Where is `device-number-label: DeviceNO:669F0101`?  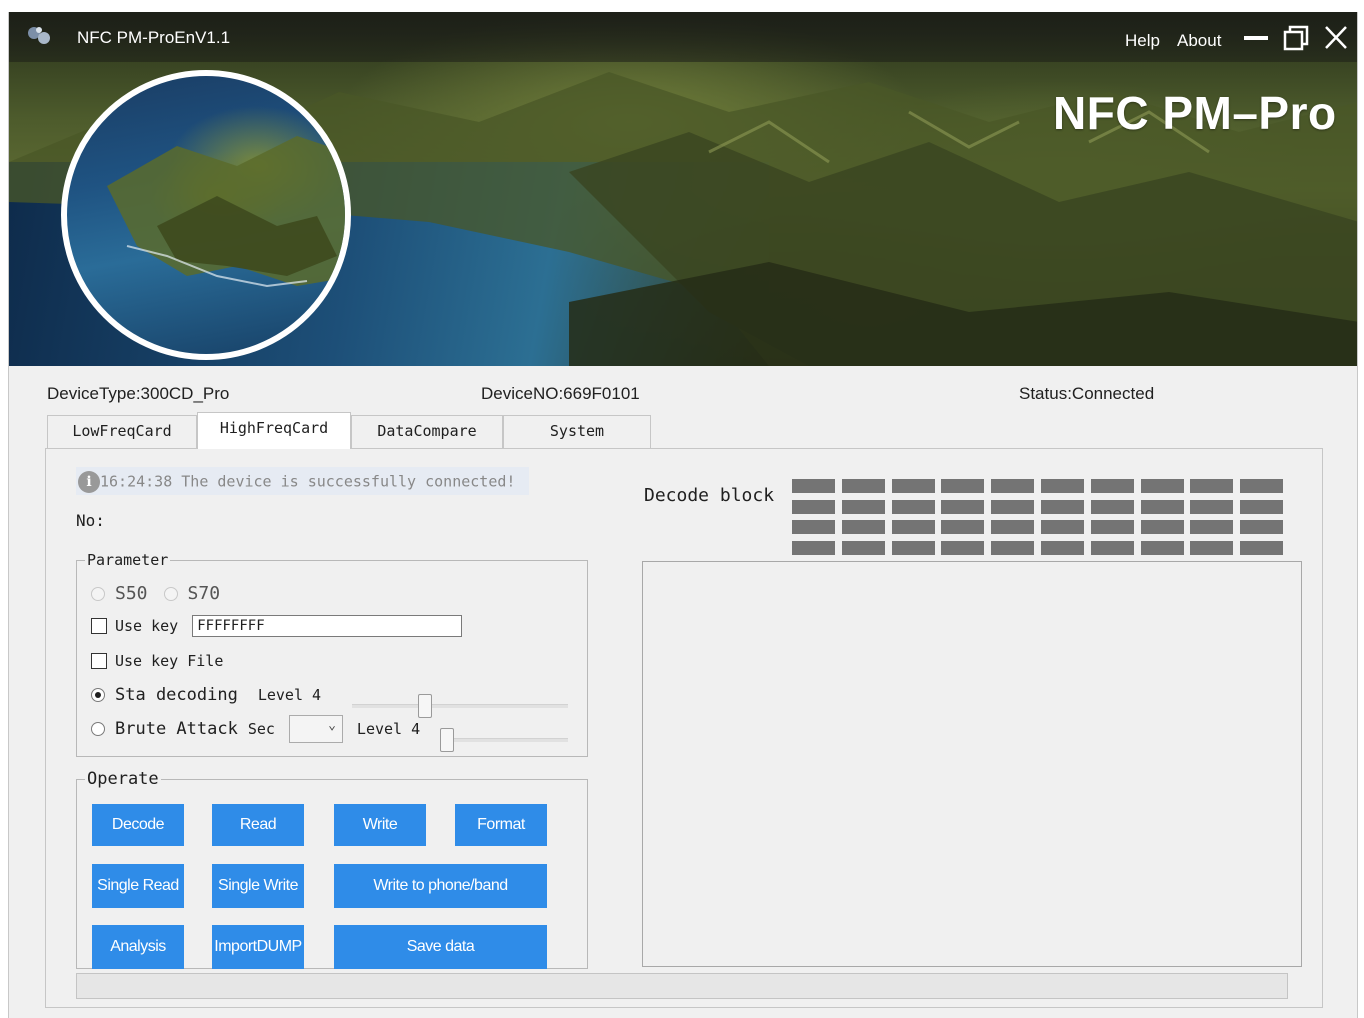
device-number-label: DeviceNO:669F0101 is located at coordinates (560, 393).